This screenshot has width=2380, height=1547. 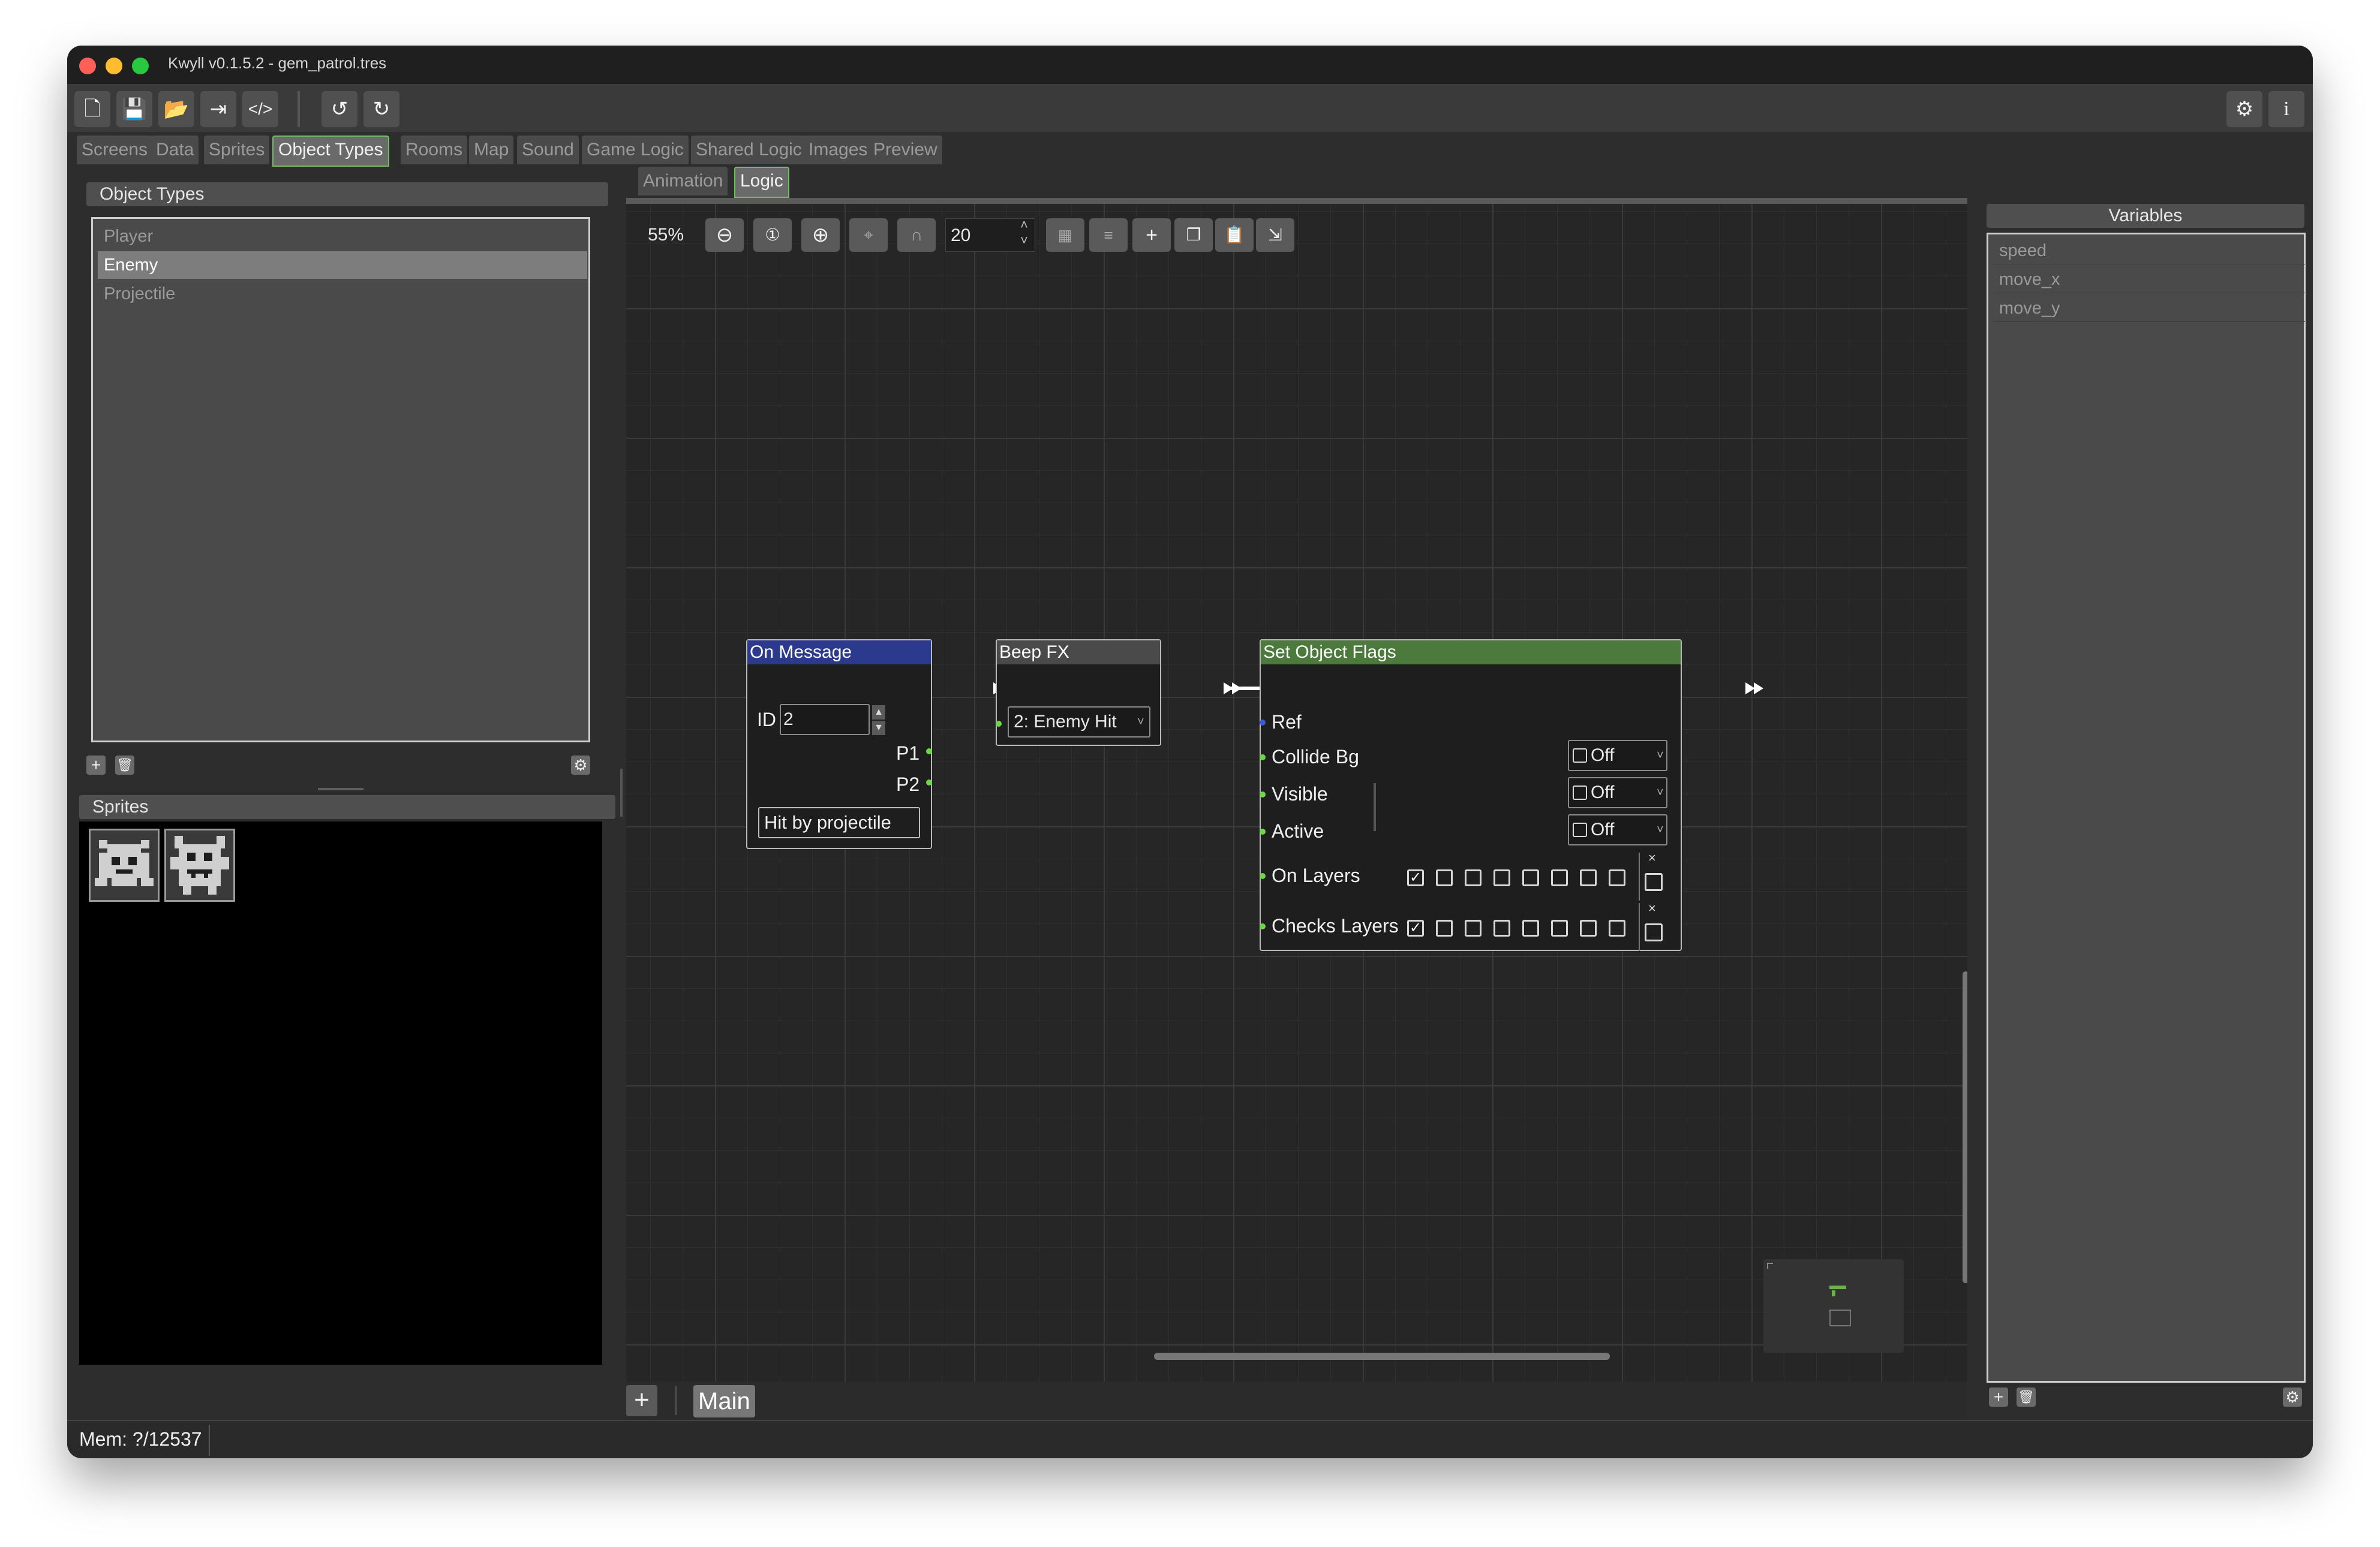 I want to click on sound-select: 2: Enemy Hit ˅, so click(x=1079, y=722).